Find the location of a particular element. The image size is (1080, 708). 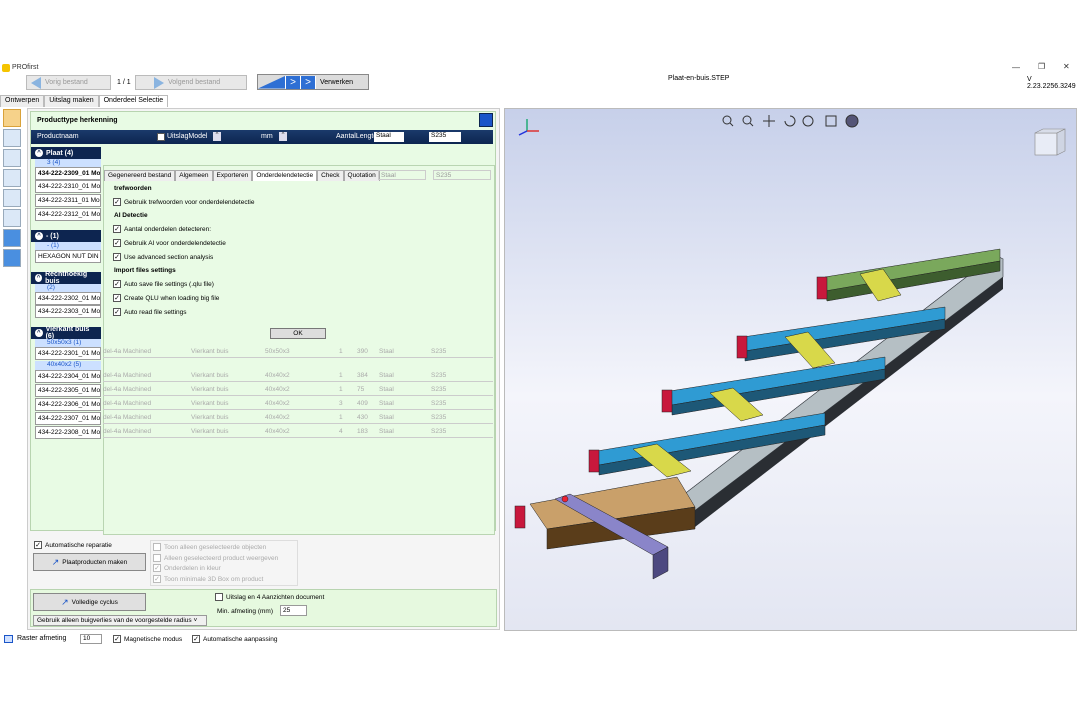

option-row: ✓ Use advanced section analysis is located at coordinates (163, 257).